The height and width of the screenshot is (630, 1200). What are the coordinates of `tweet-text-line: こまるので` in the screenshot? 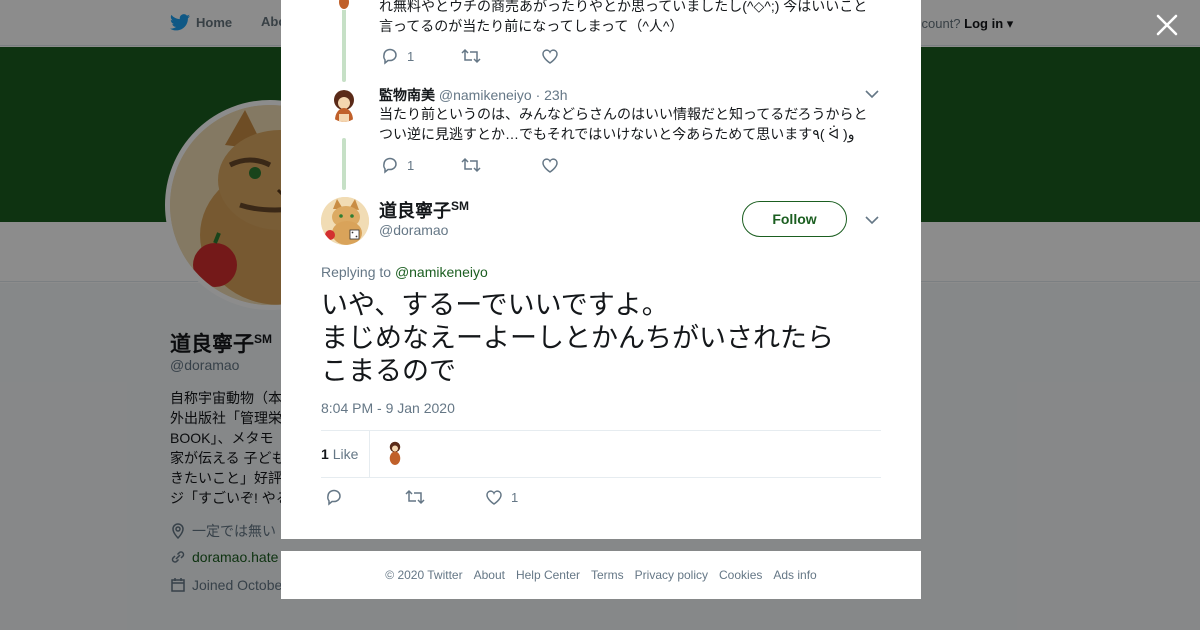 It's located at (388, 371).